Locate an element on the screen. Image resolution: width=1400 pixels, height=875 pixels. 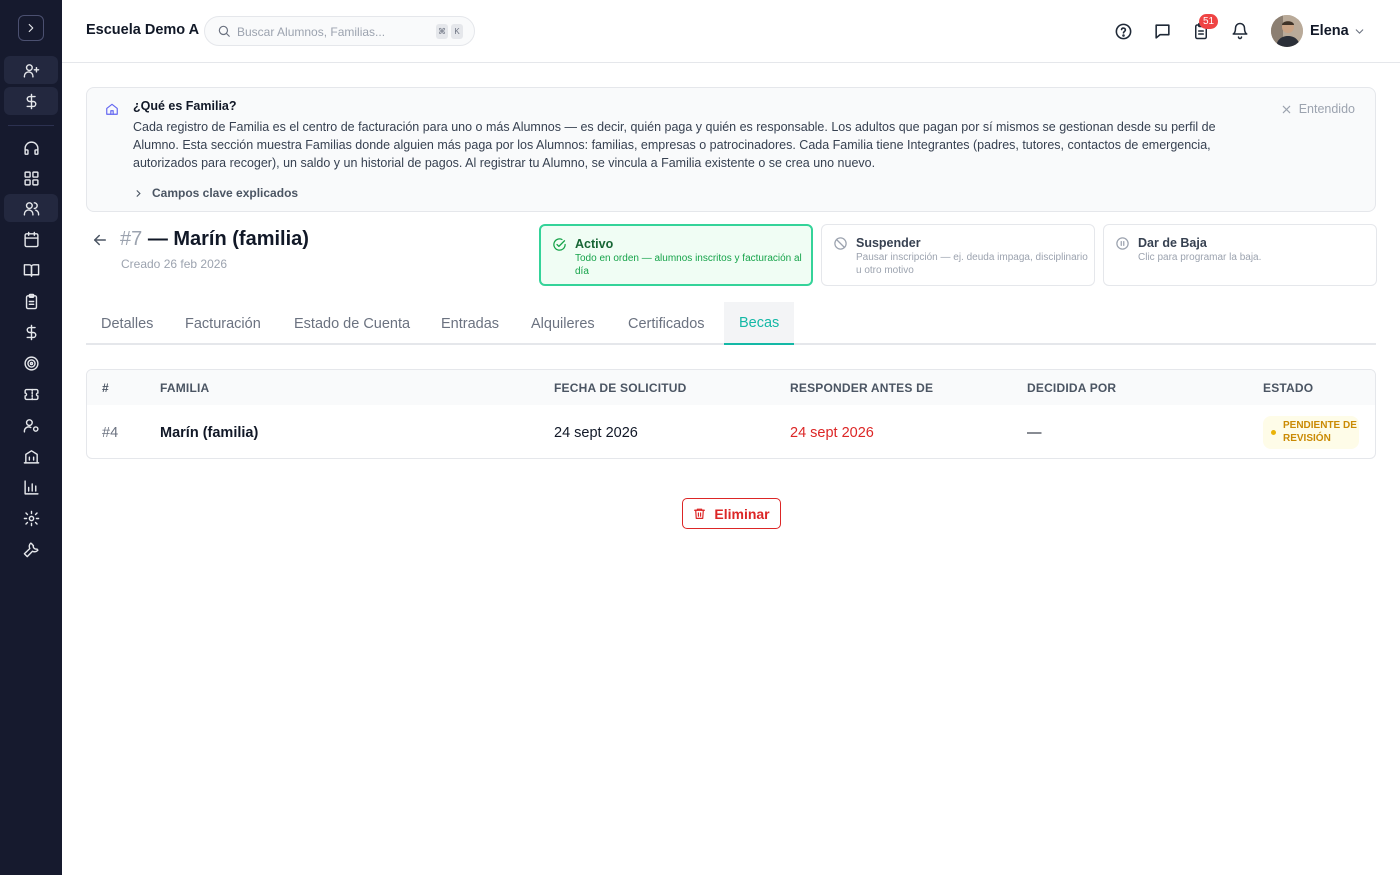
sidebar-item-attendance is located at coordinates (31, 301).